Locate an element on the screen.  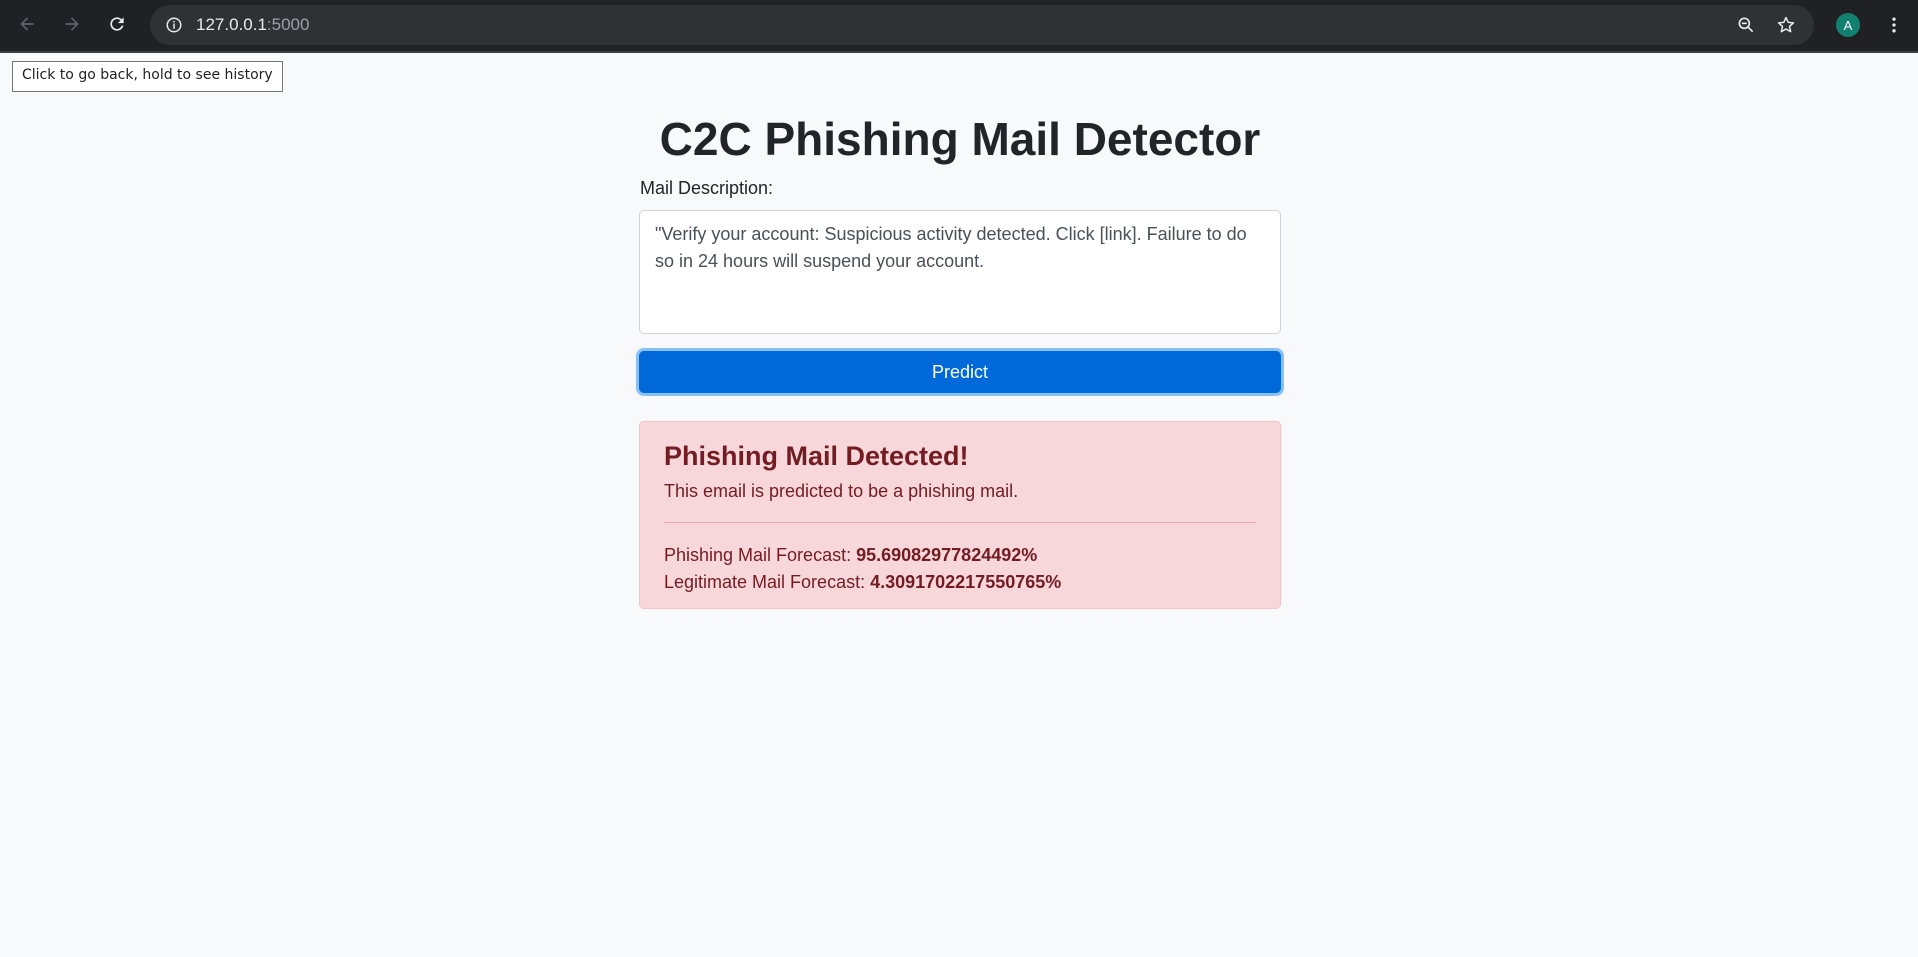
reload-icon is located at coordinates (117, 24).